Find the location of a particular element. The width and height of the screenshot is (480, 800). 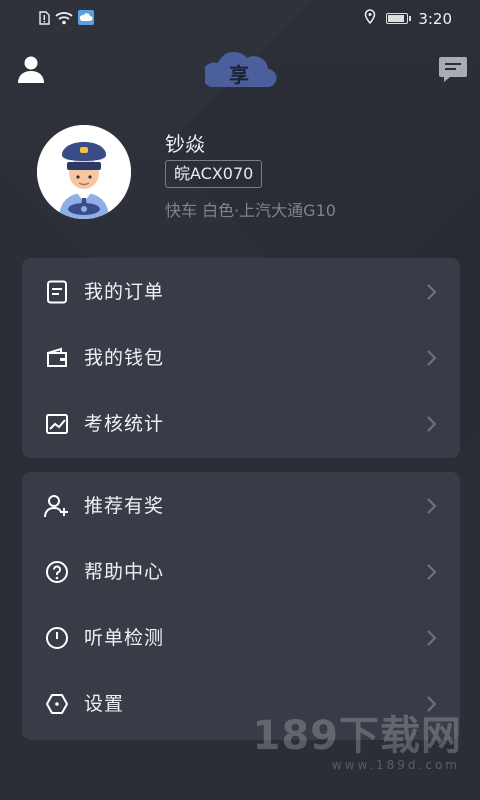

app-logo: 享 is located at coordinates (241, 70).